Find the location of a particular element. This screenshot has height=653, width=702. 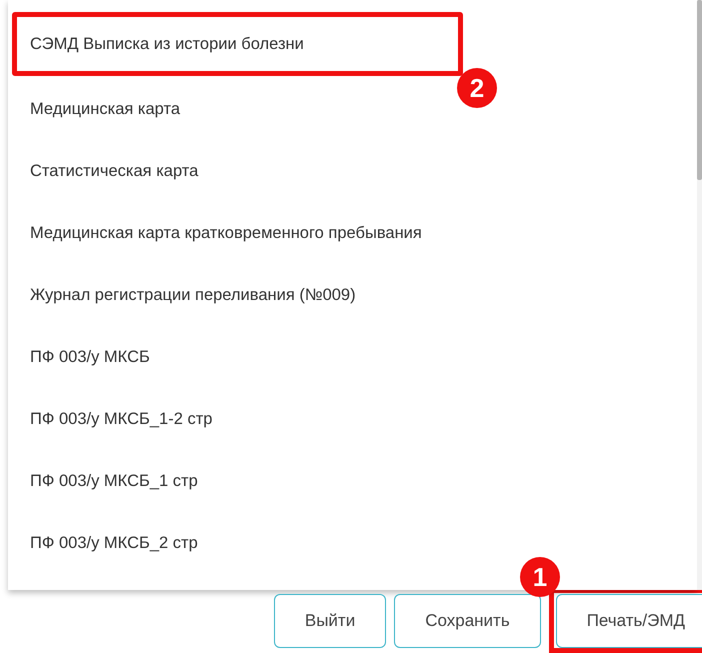

menu-item: СЭМД Выписка из истории болезни is located at coordinates (237, 44).